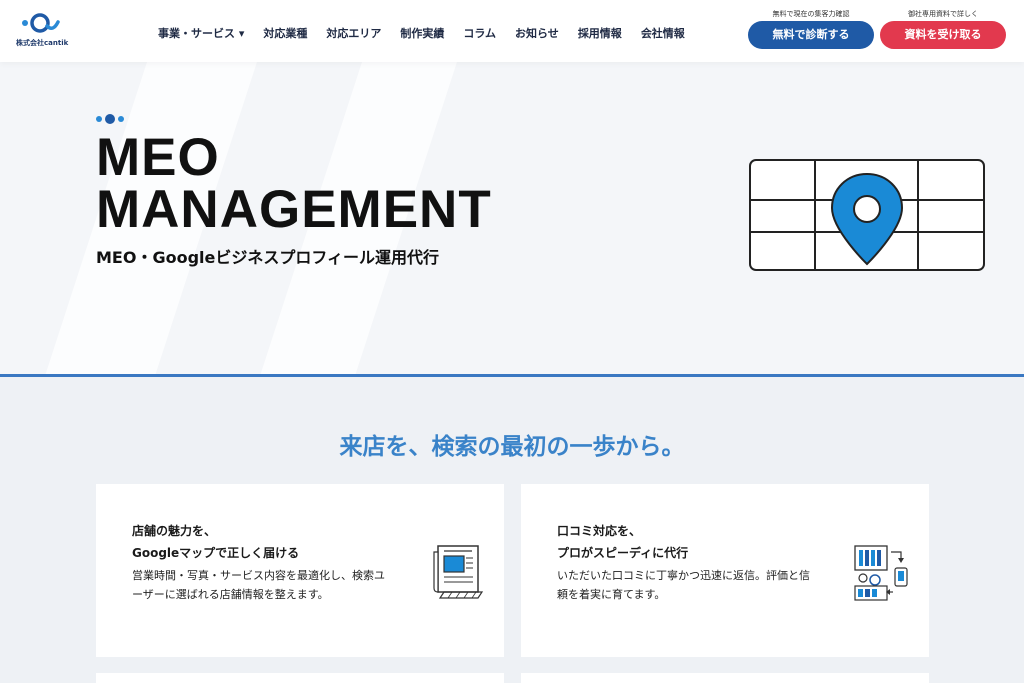  Describe the element at coordinates (158, 157) in the screenshot. I see `page-title-line1: MEO` at that location.